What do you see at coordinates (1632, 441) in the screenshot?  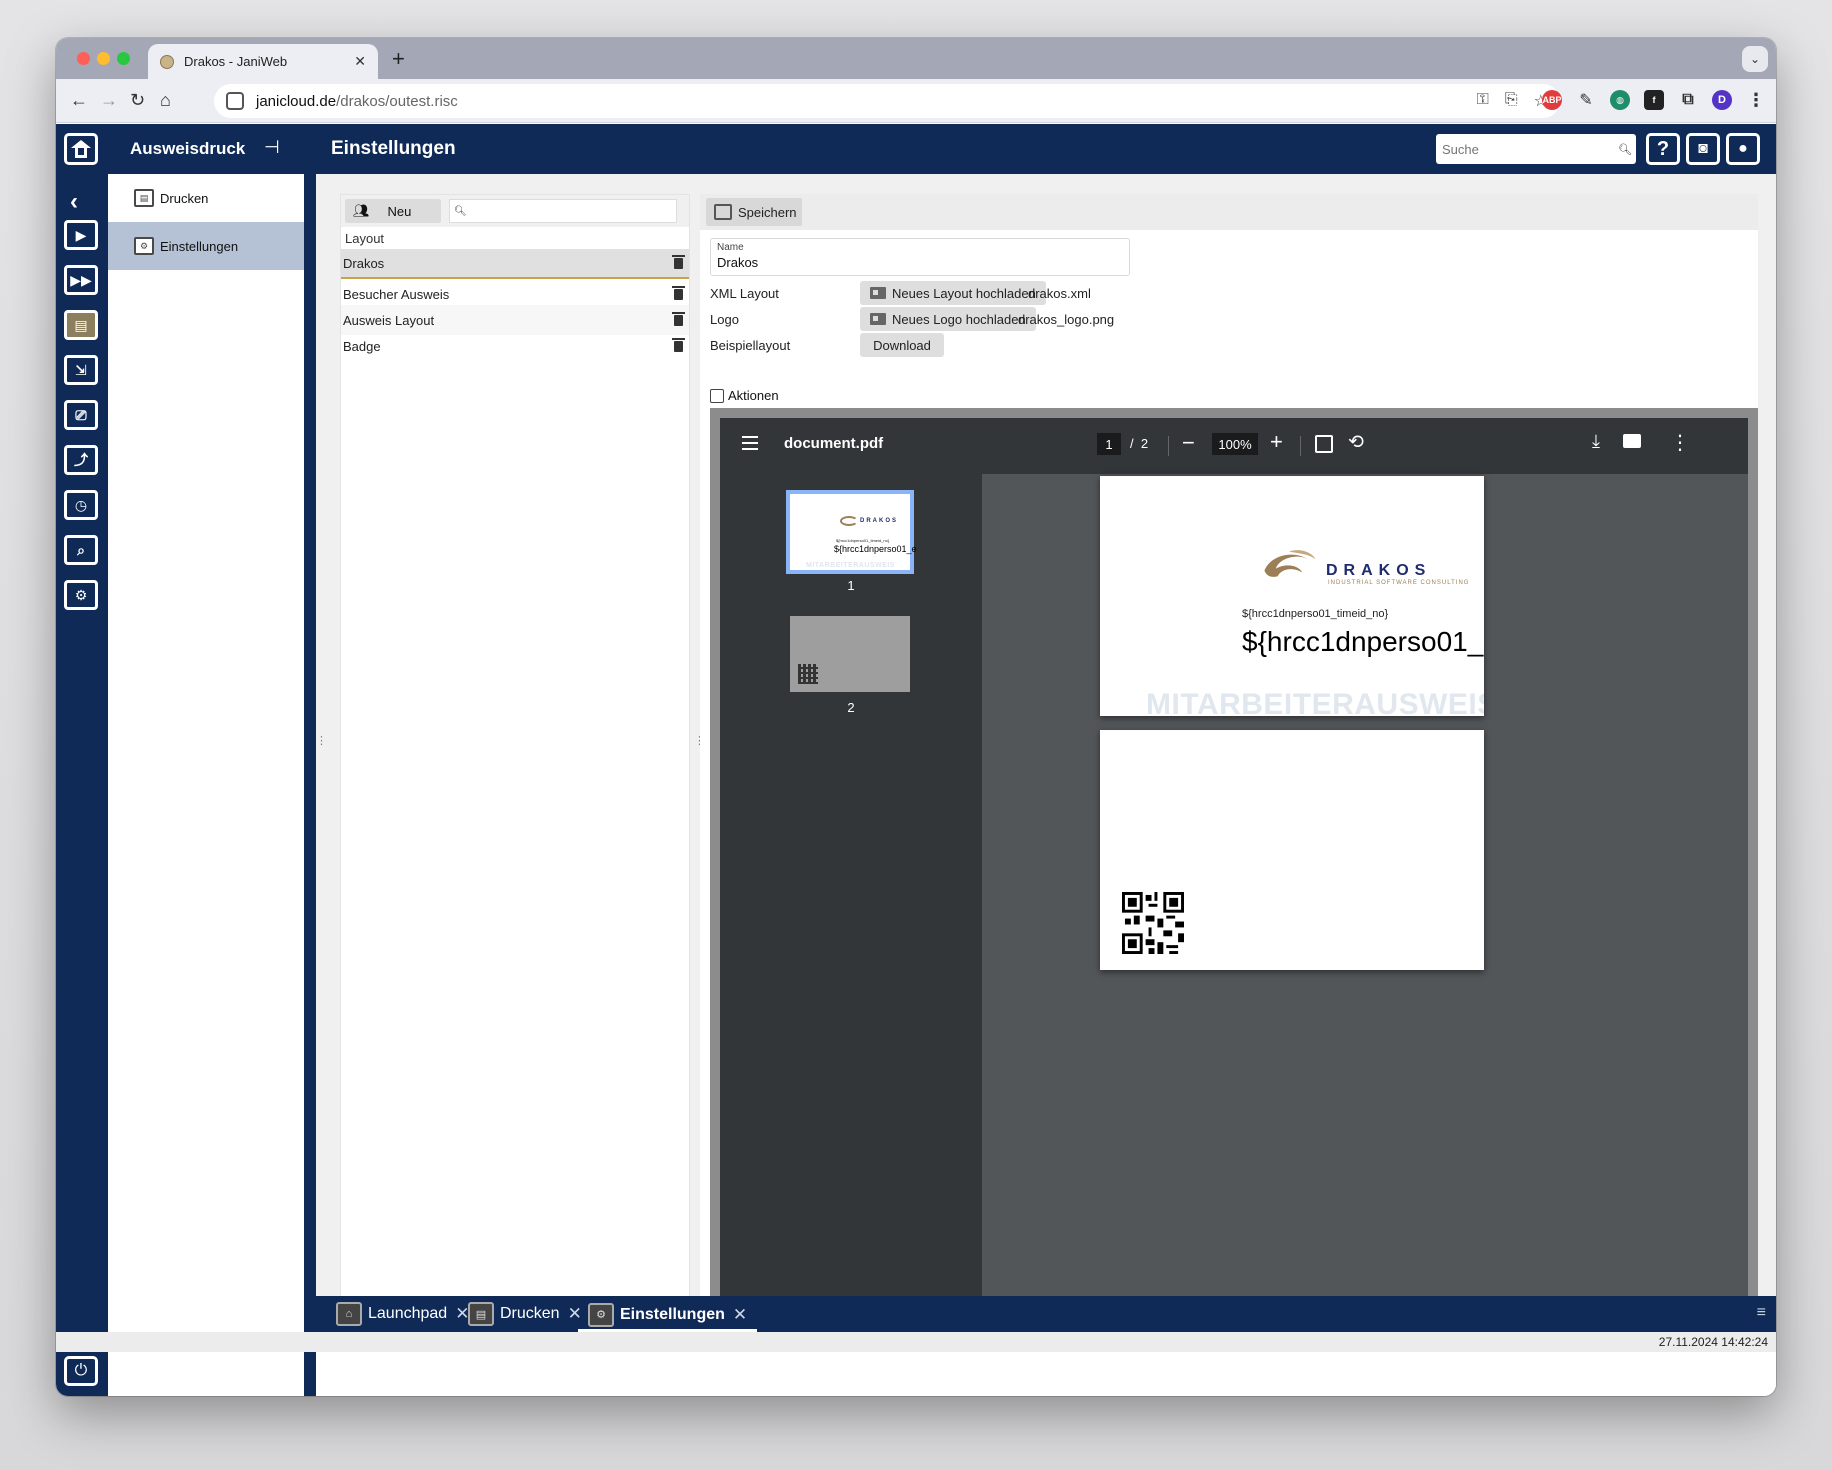 I see `print-icon` at bounding box center [1632, 441].